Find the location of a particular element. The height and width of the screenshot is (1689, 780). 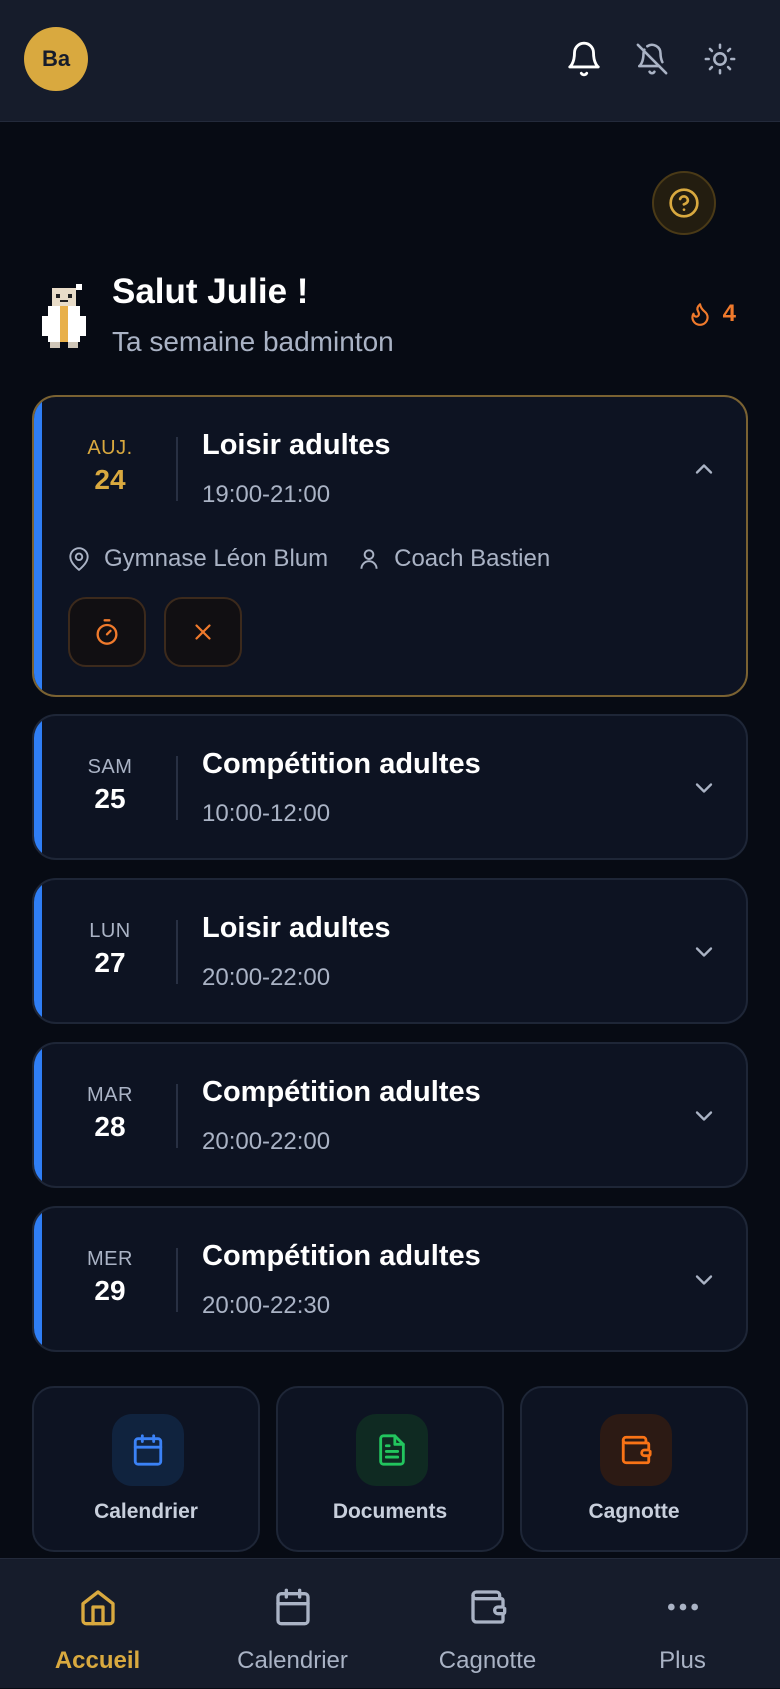

quick-link-cagnotte: Cagnotte is located at coordinates (634, 1469).